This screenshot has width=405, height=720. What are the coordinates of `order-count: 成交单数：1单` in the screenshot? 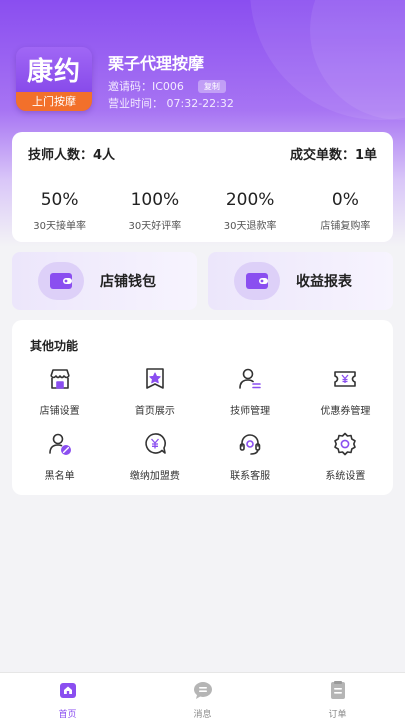 It's located at (333, 153).